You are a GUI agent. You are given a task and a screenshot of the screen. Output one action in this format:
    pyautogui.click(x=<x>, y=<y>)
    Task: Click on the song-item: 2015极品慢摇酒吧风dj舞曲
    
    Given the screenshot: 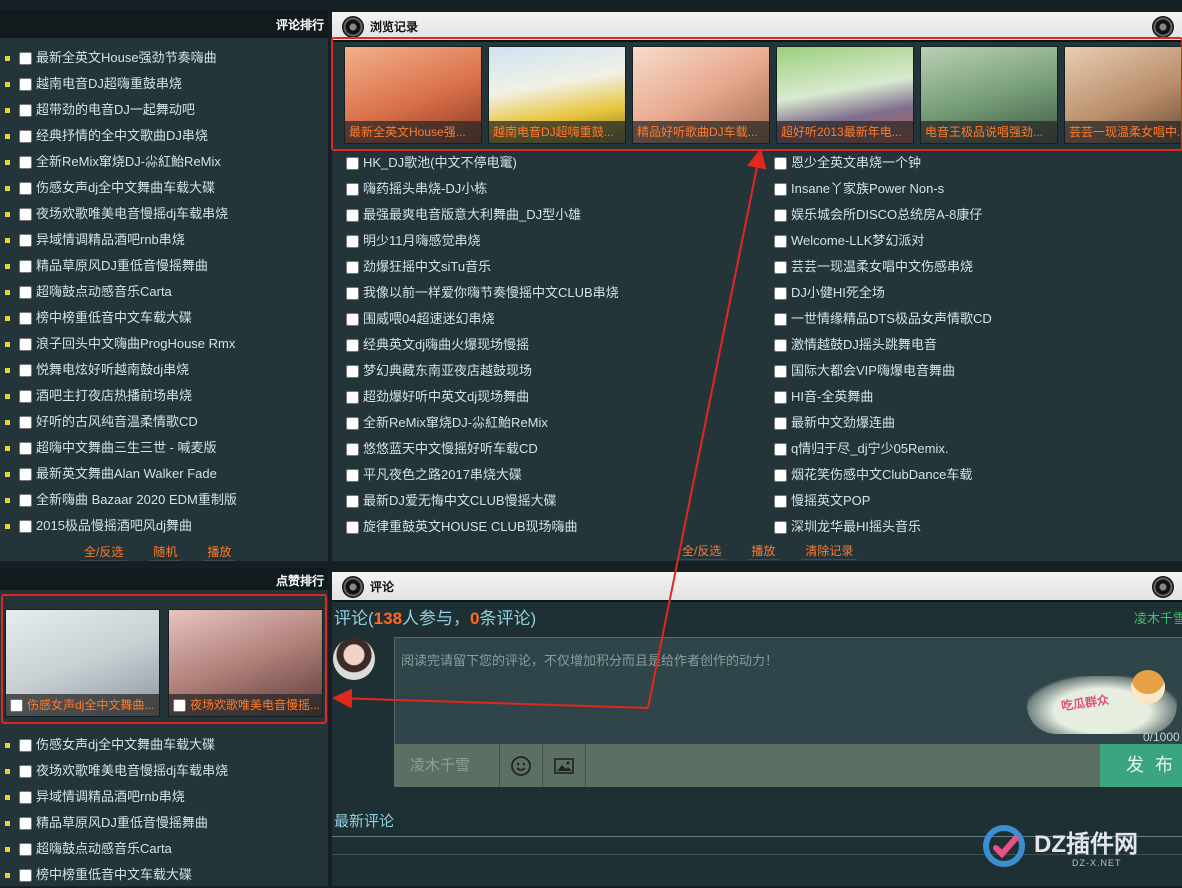 What is the action you would take?
    pyautogui.click(x=164, y=526)
    